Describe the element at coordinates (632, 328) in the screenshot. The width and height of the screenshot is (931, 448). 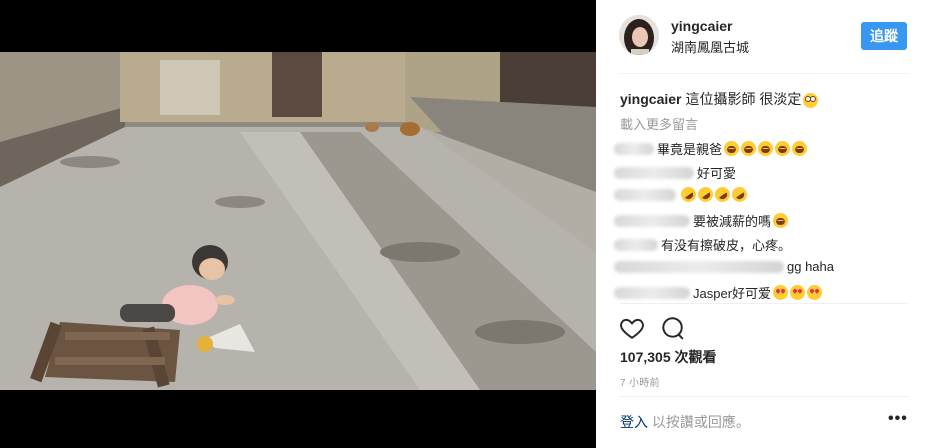
I see `like-heart-icon` at that location.